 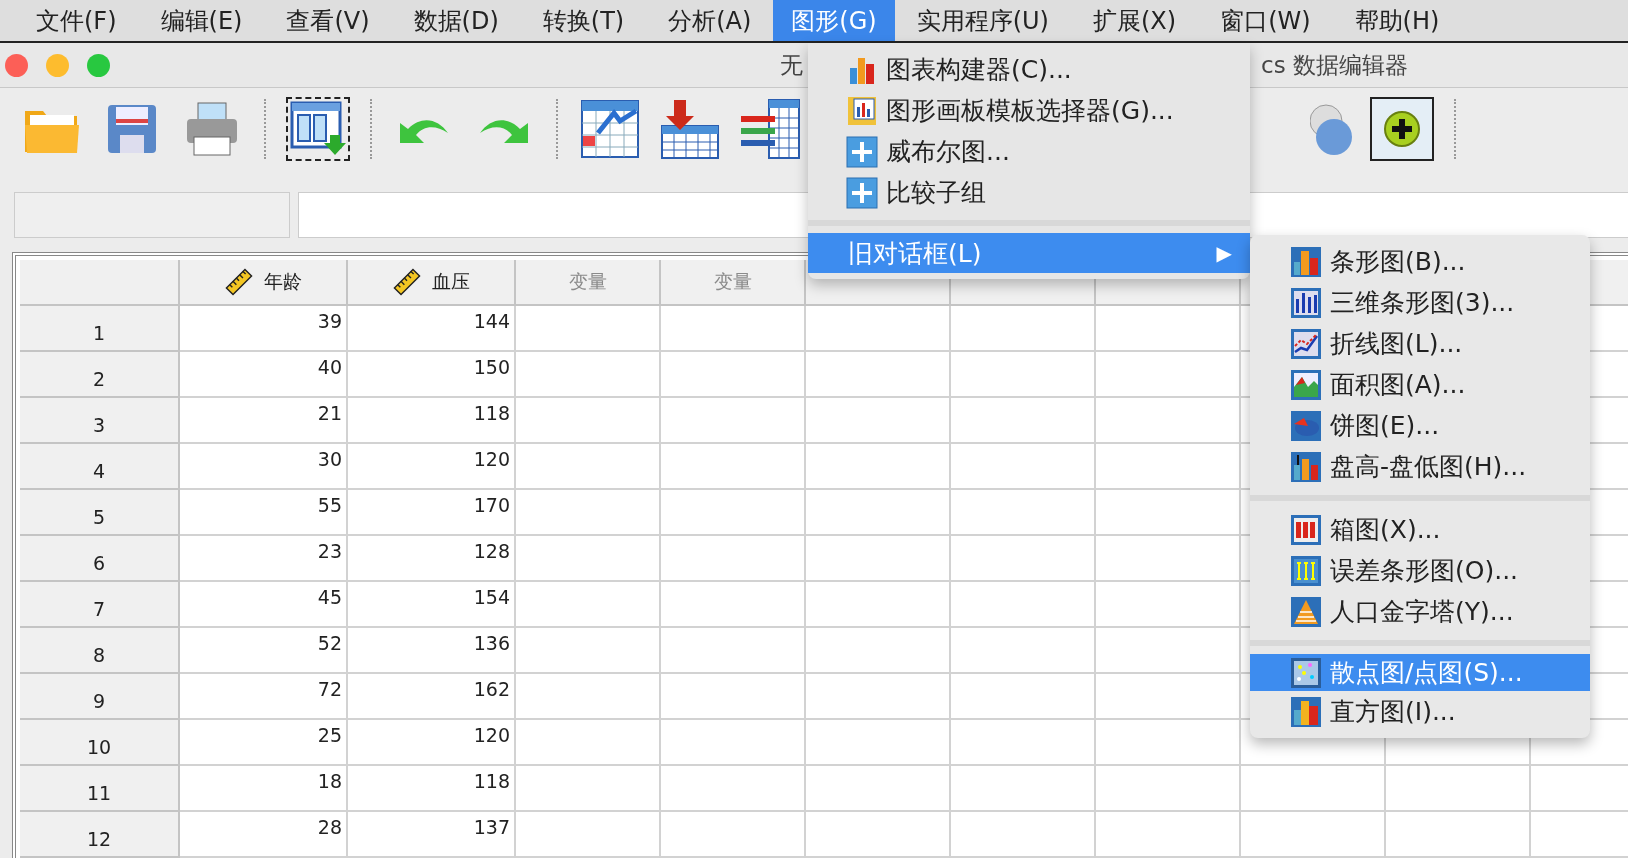 What do you see at coordinates (283, 281) in the screenshot?
I see `column-header-label: 年龄` at bounding box center [283, 281].